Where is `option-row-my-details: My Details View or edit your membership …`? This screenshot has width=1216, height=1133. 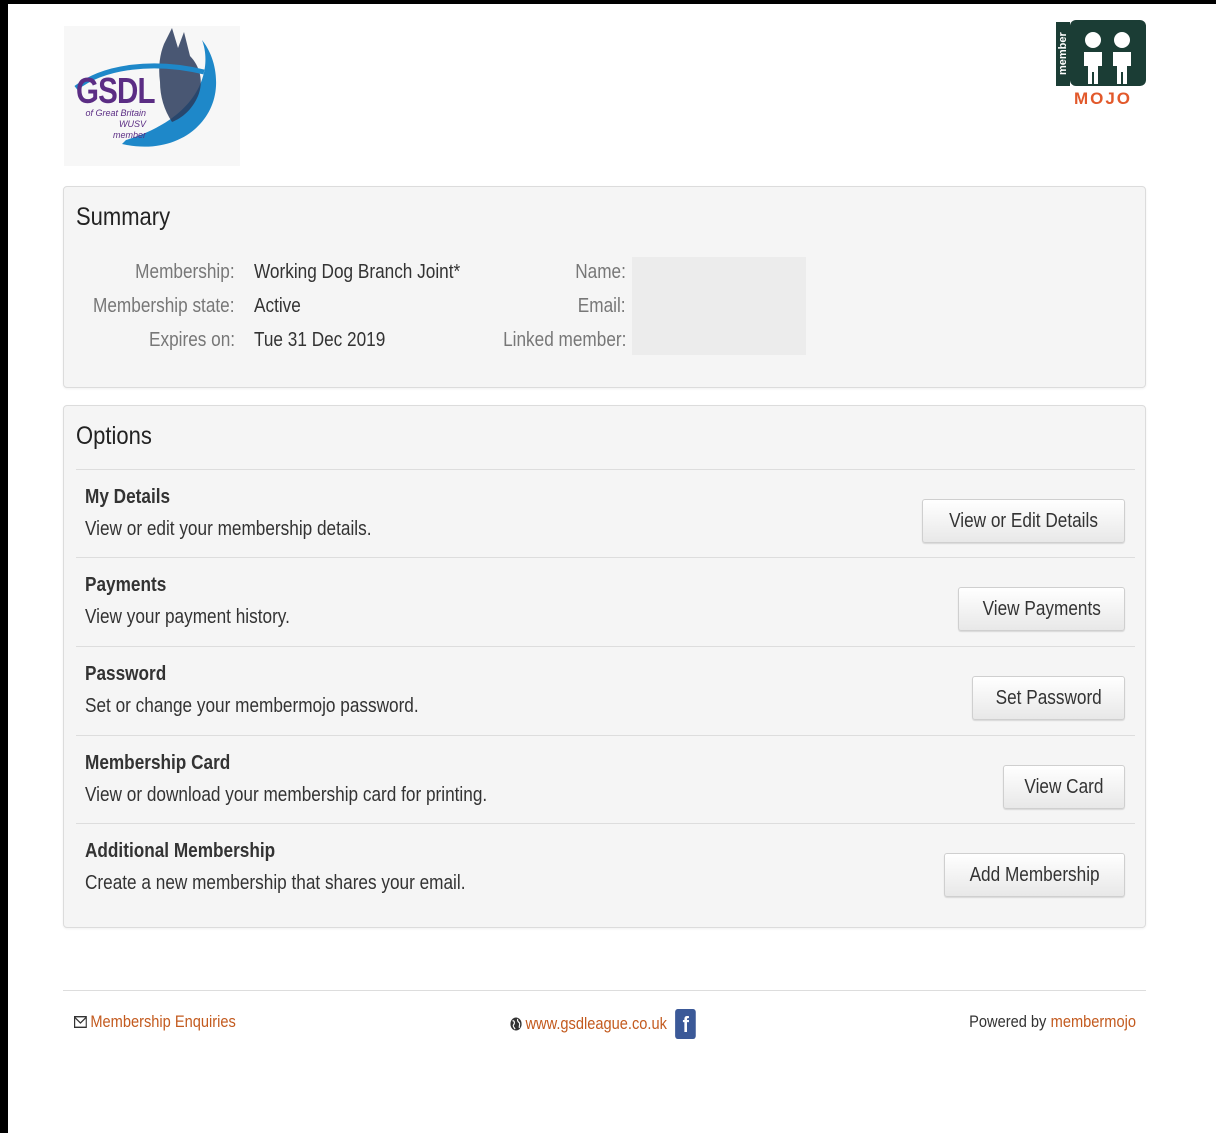
option-row-my-details: My Details View or edit your membership … is located at coordinates (605, 513).